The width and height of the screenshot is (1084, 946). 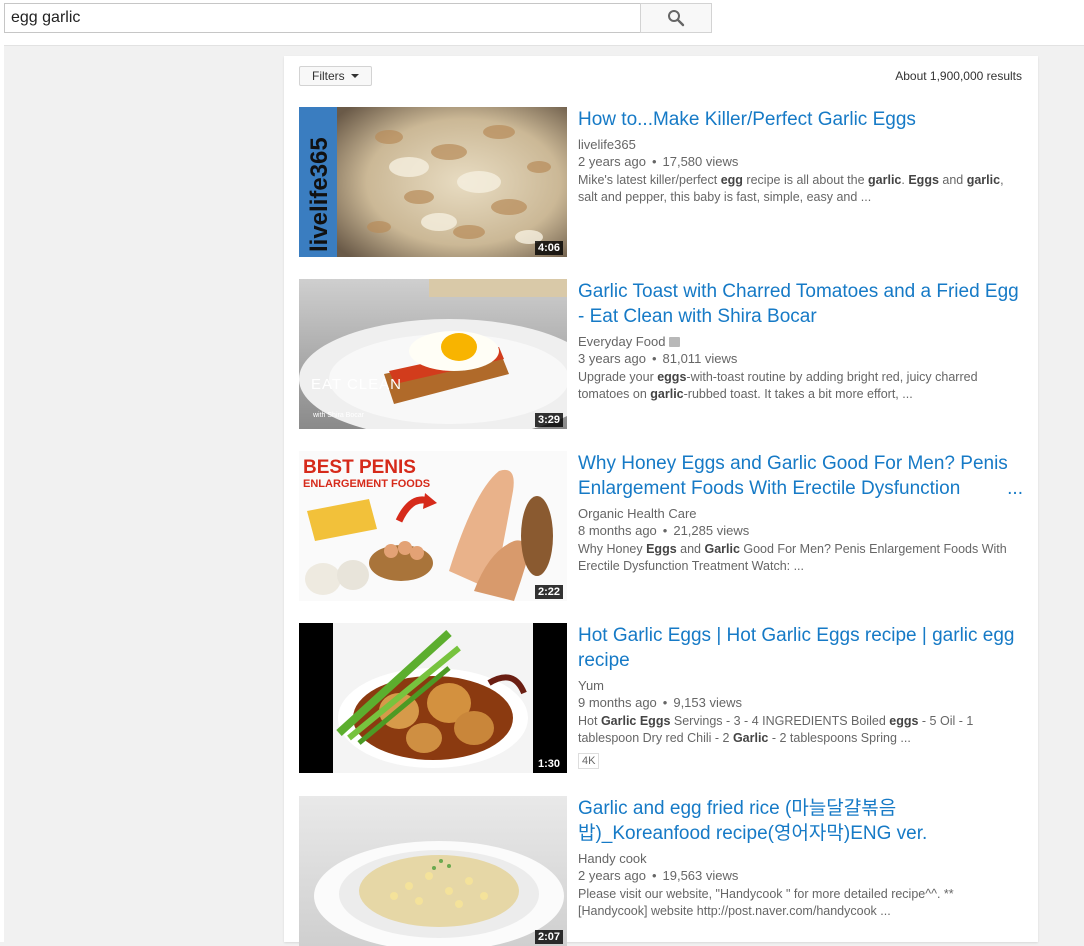 I want to click on upload-age: 9 months ago, so click(x=617, y=702).